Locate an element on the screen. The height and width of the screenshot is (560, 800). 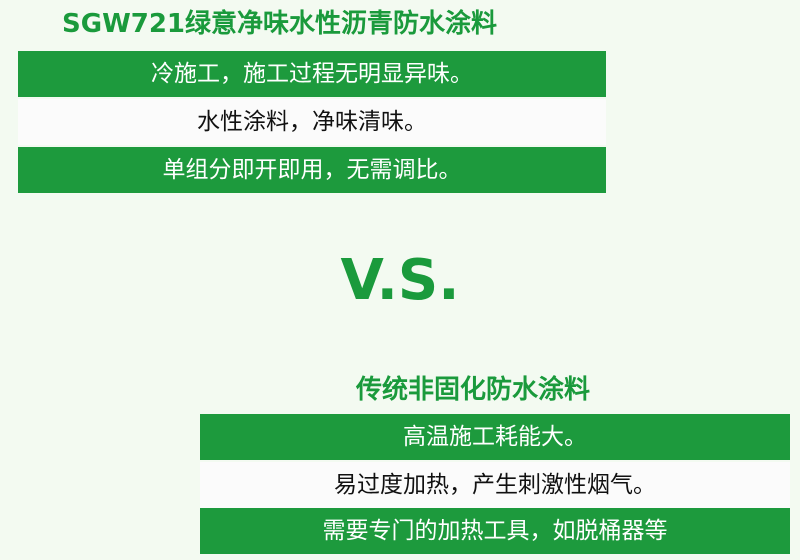
traditional-product-title: 传统非固化防水涂料 is located at coordinates (473, 390).